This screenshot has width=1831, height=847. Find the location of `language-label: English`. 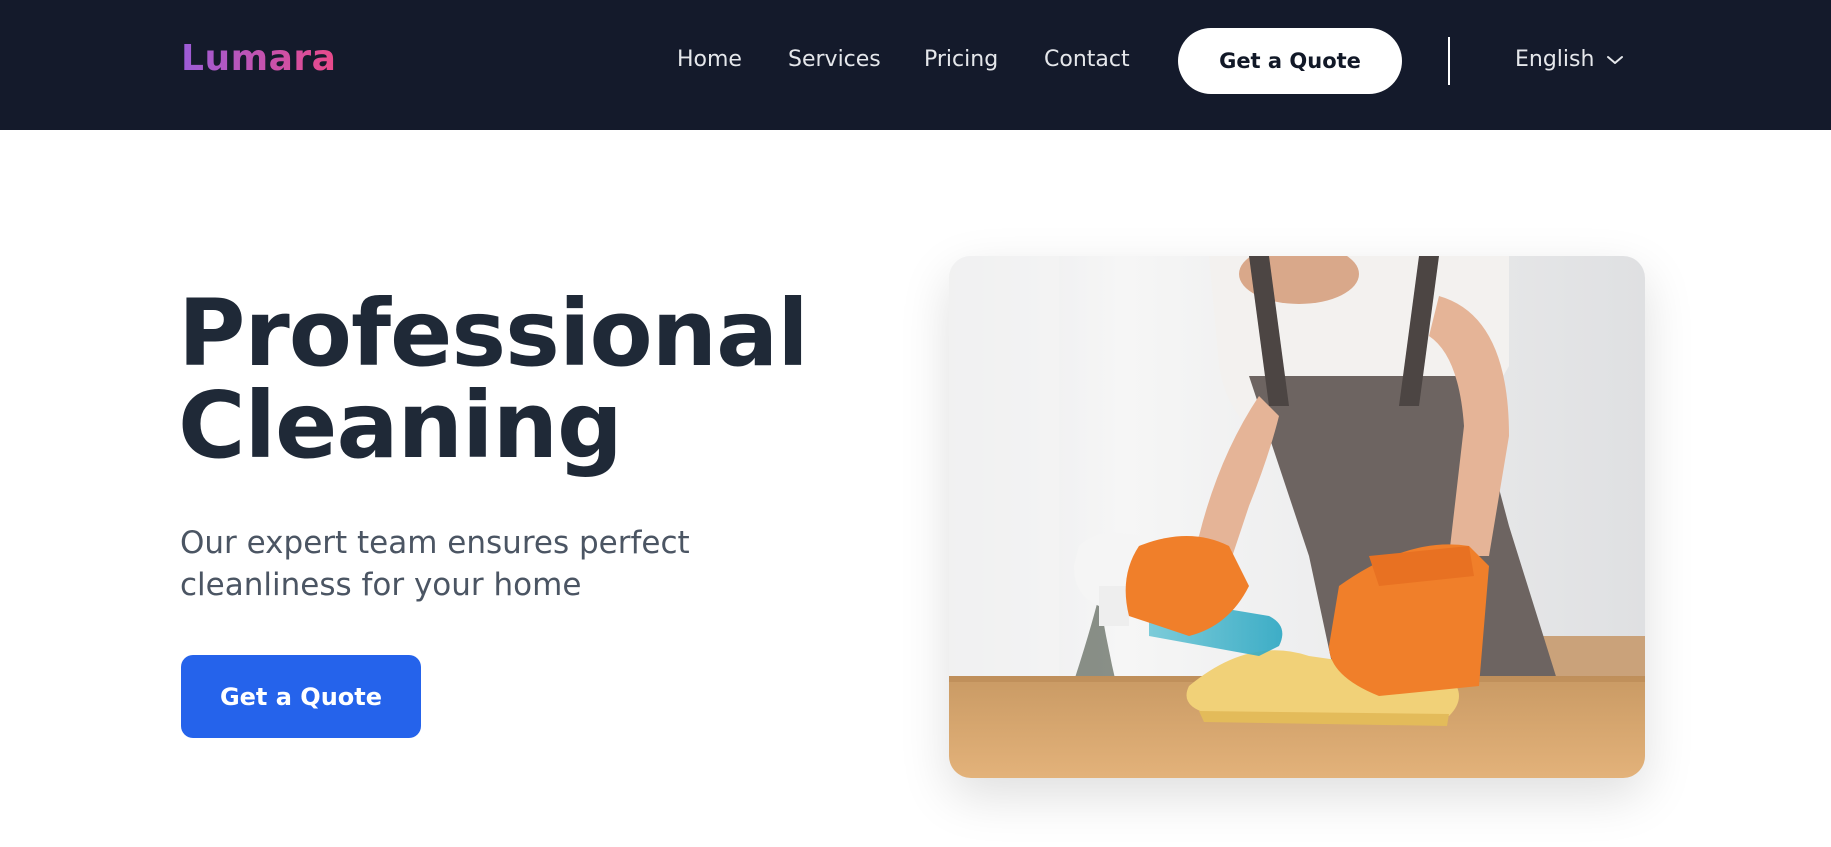

language-label: English is located at coordinates (1555, 59).